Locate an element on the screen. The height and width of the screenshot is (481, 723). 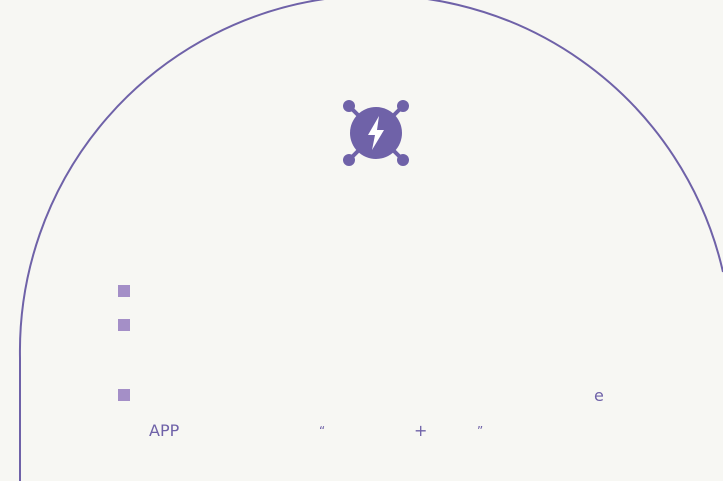
bullet-line1-end: e is located at coordinates (599, 395).